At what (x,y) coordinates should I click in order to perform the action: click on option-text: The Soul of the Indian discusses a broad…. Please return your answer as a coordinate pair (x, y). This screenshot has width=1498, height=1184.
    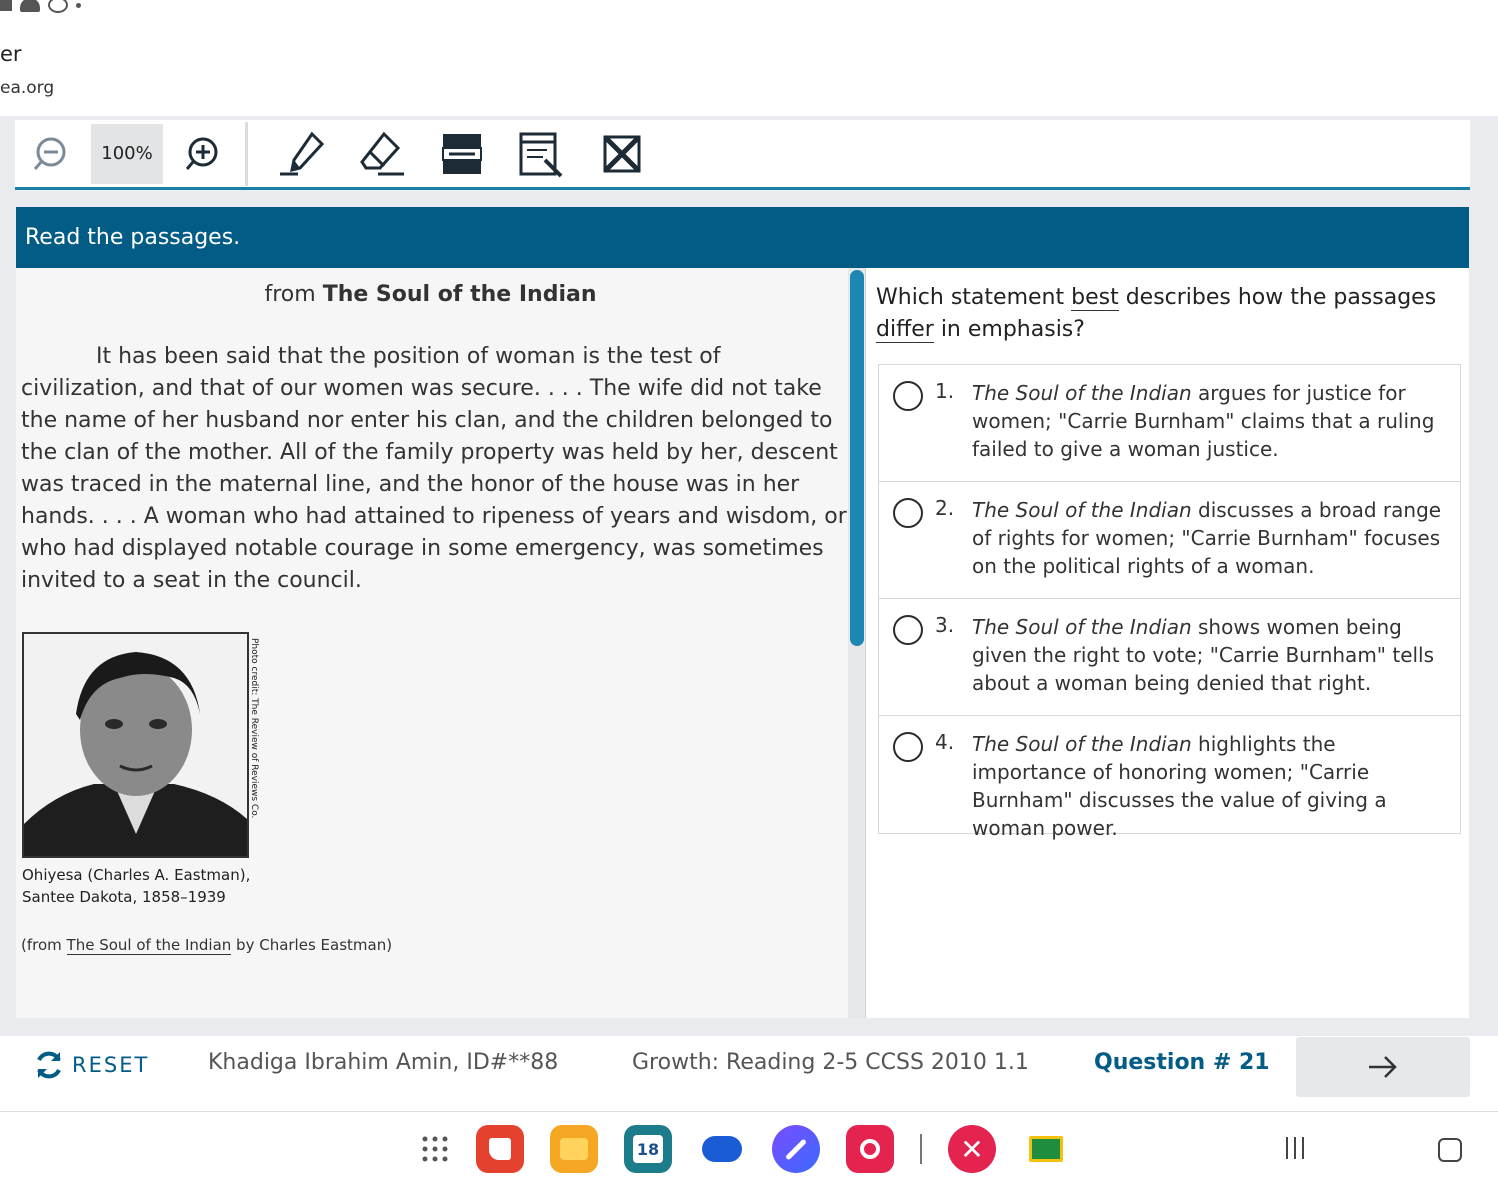
    Looking at the image, I should click on (1212, 538).